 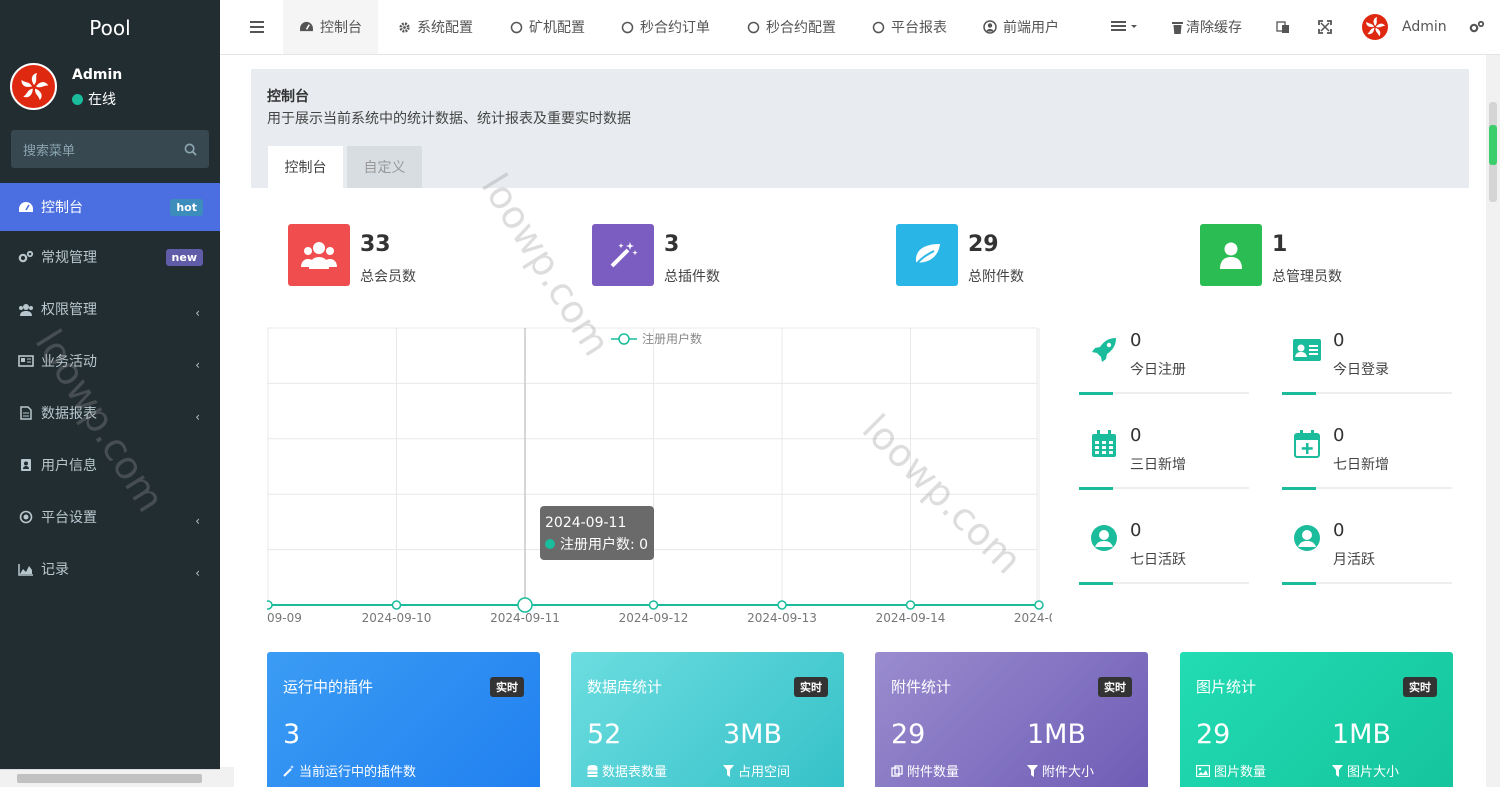 I want to click on tab-frontend-users: 前端用户, so click(x=1021, y=27).